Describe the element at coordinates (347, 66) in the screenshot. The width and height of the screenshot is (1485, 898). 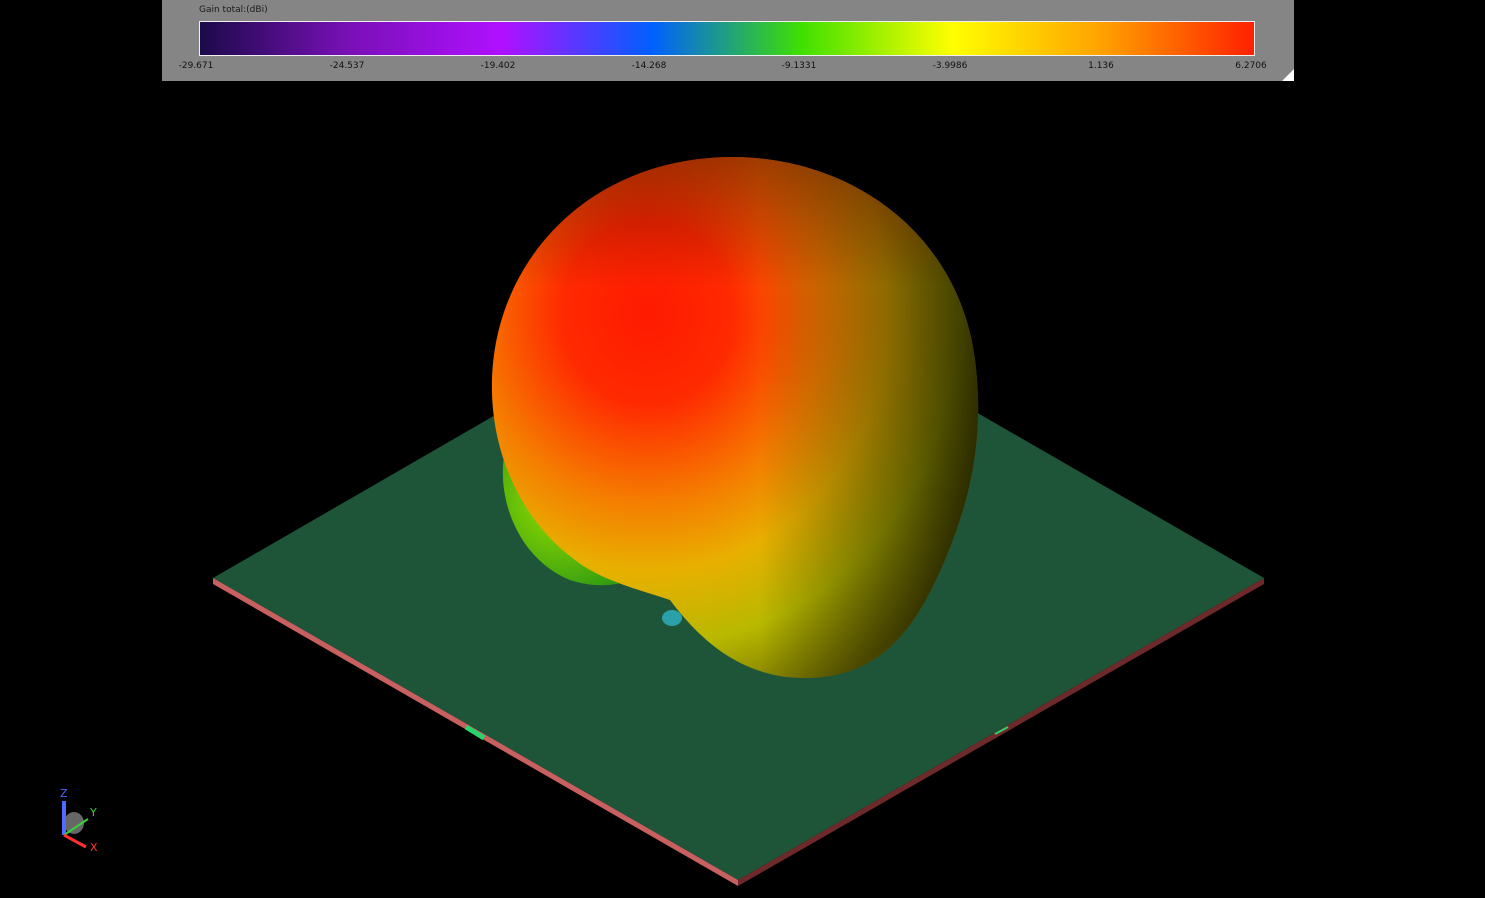
I see `colorbar-tick: -24.537` at that location.